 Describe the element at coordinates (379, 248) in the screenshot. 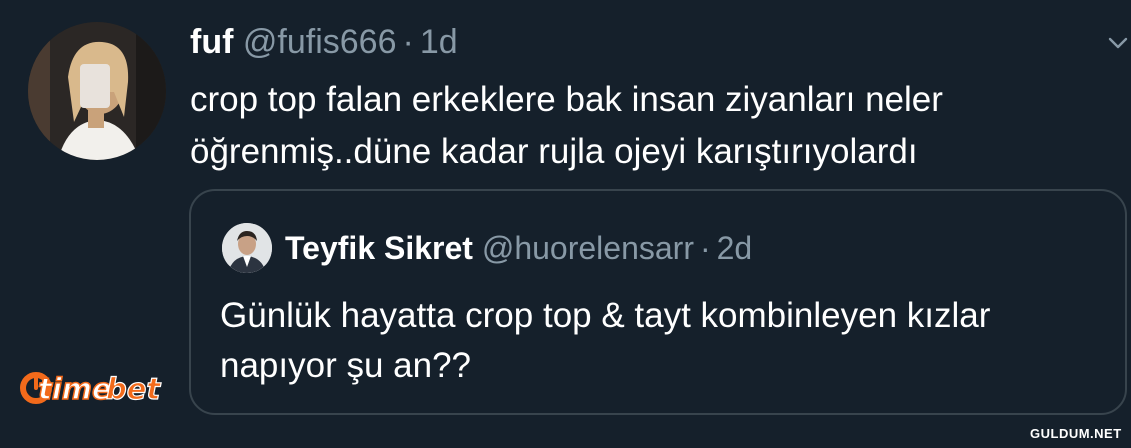

I see `quoted-author-display-name: Teyfik Sikret` at that location.